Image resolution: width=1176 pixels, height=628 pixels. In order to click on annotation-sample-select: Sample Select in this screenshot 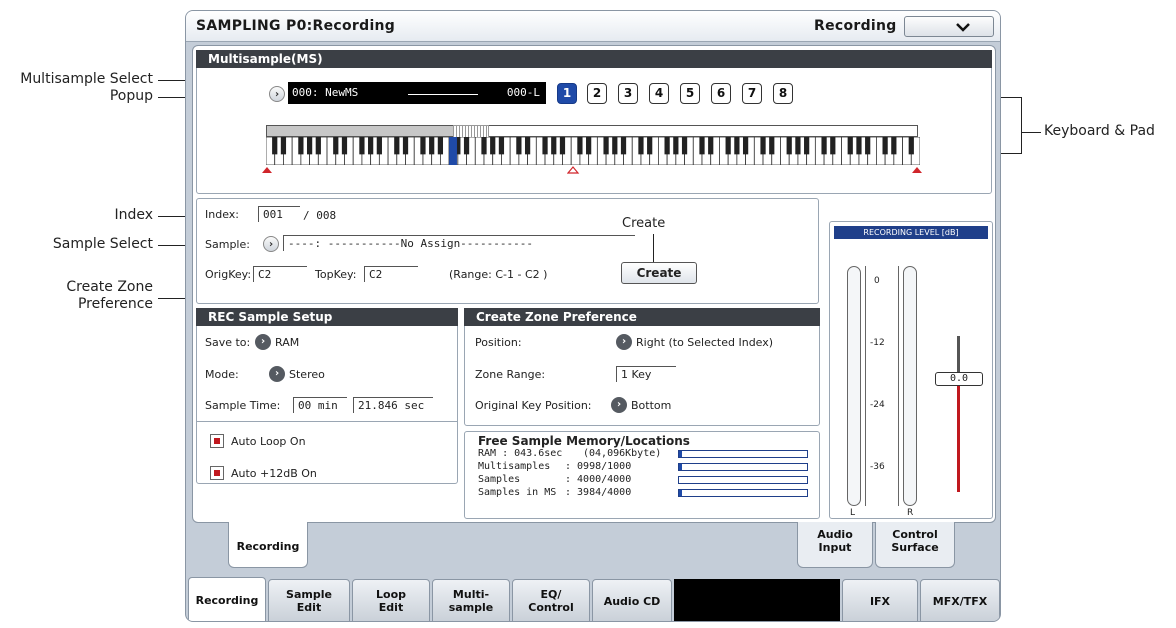, I will do `click(102, 244)`.